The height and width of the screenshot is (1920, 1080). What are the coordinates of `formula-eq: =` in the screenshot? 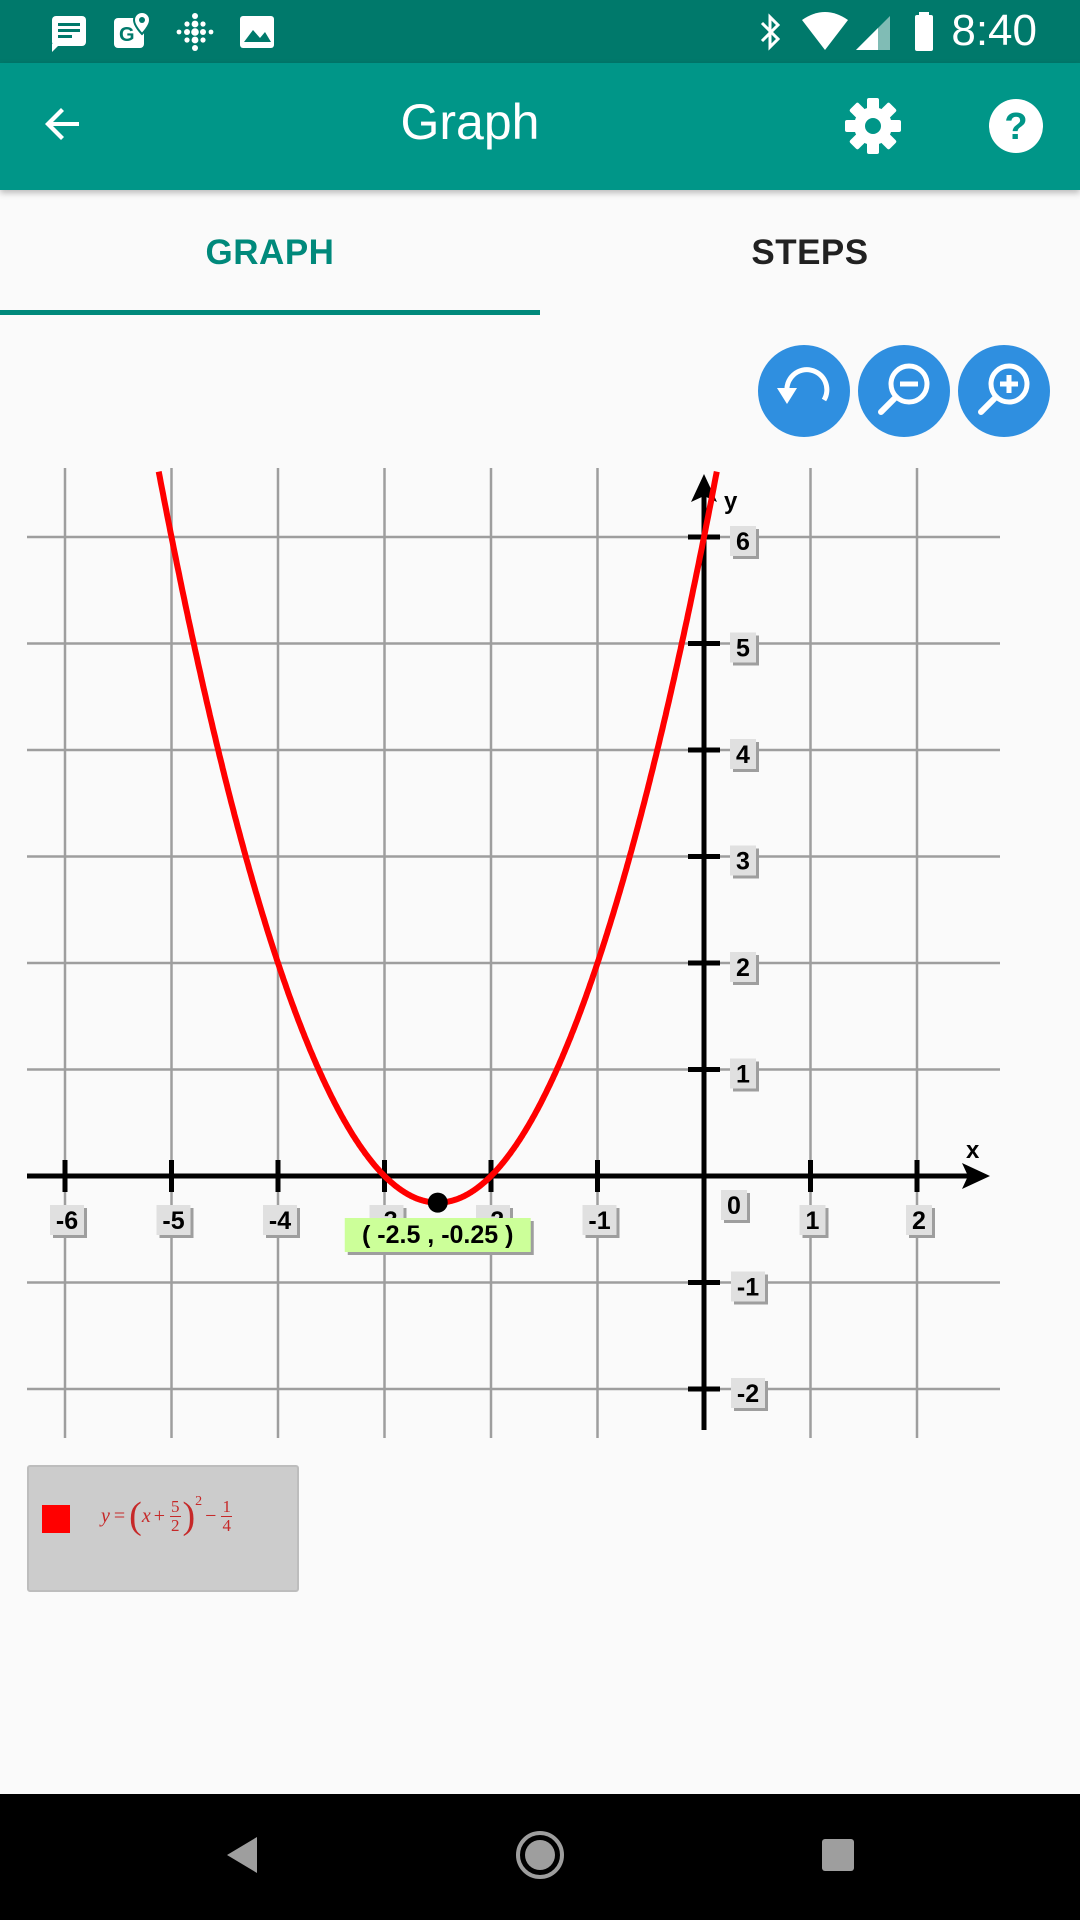 It's located at (119, 1515).